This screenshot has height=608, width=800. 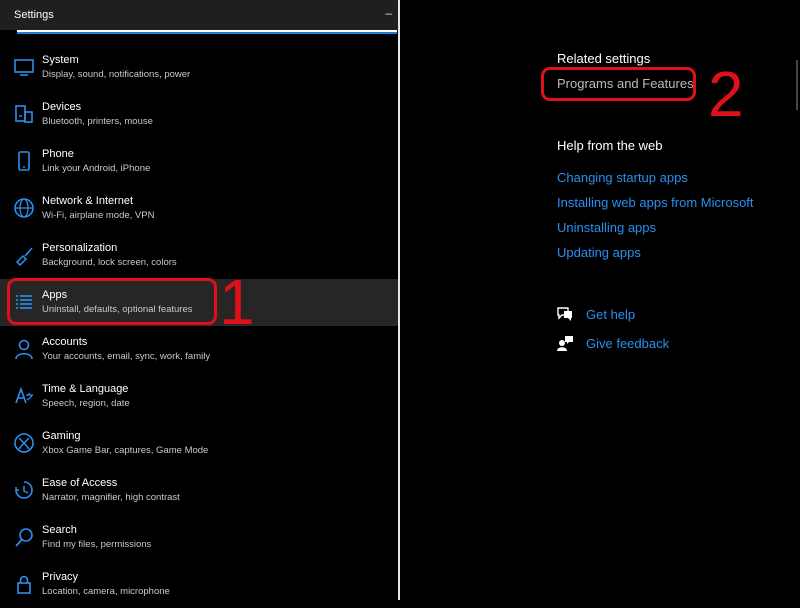 I want to click on person-icon, so click(x=24, y=349).